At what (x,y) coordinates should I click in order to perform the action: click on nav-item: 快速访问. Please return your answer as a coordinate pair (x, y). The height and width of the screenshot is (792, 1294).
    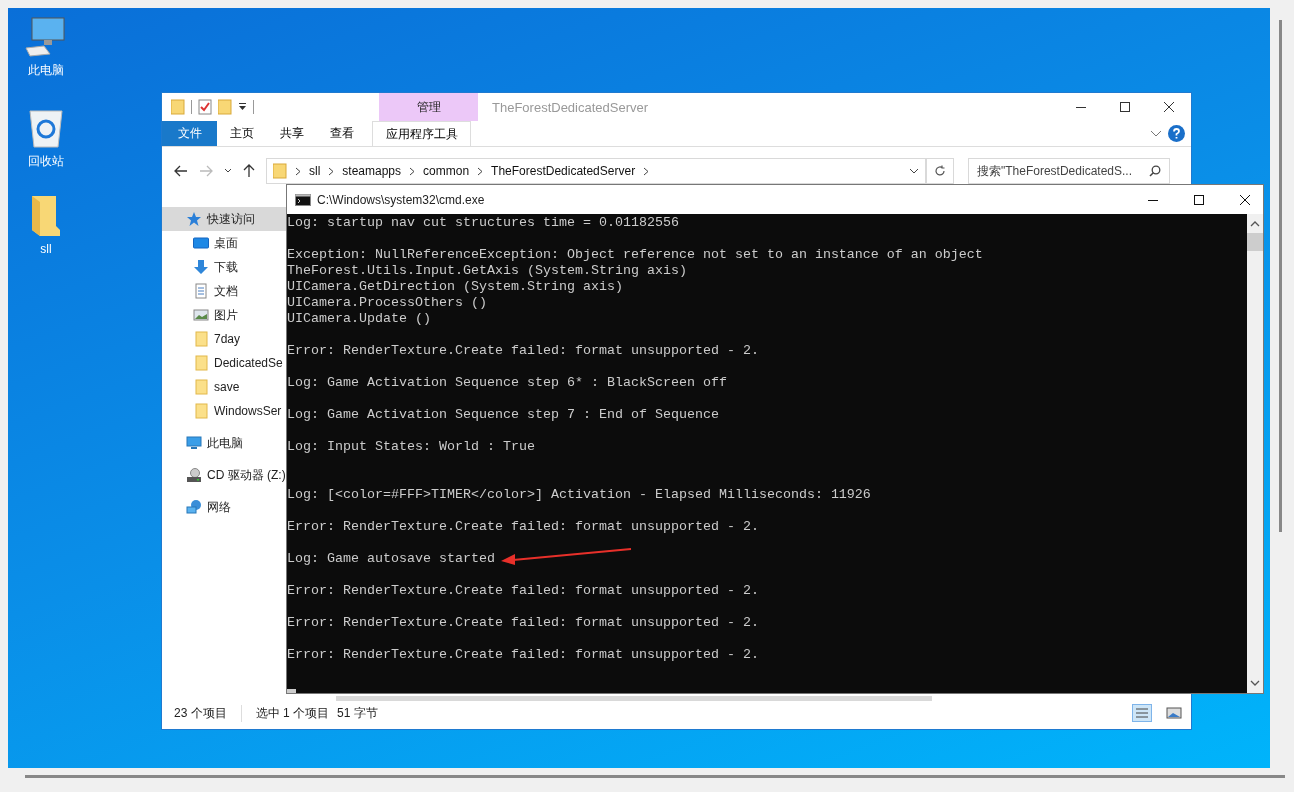
    Looking at the image, I should click on (225, 219).